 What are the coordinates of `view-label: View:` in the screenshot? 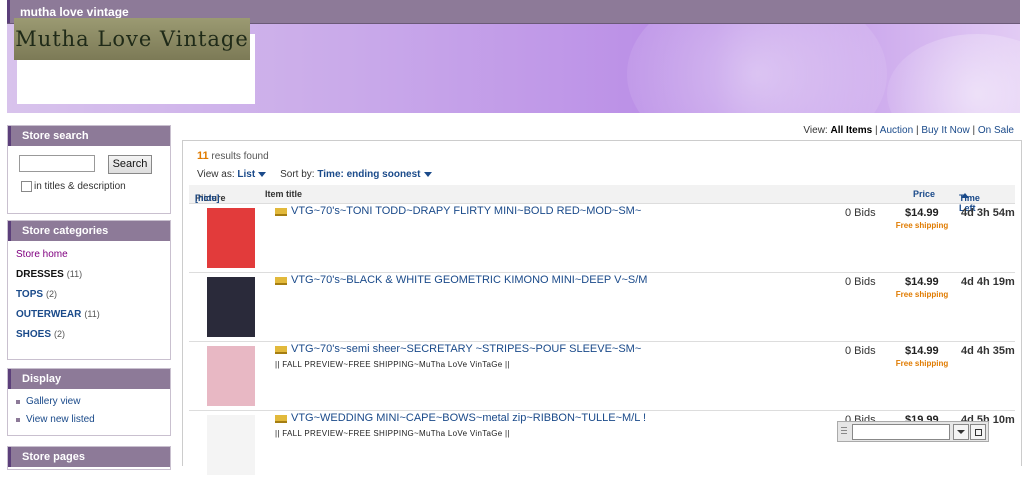 It's located at (815, 130).